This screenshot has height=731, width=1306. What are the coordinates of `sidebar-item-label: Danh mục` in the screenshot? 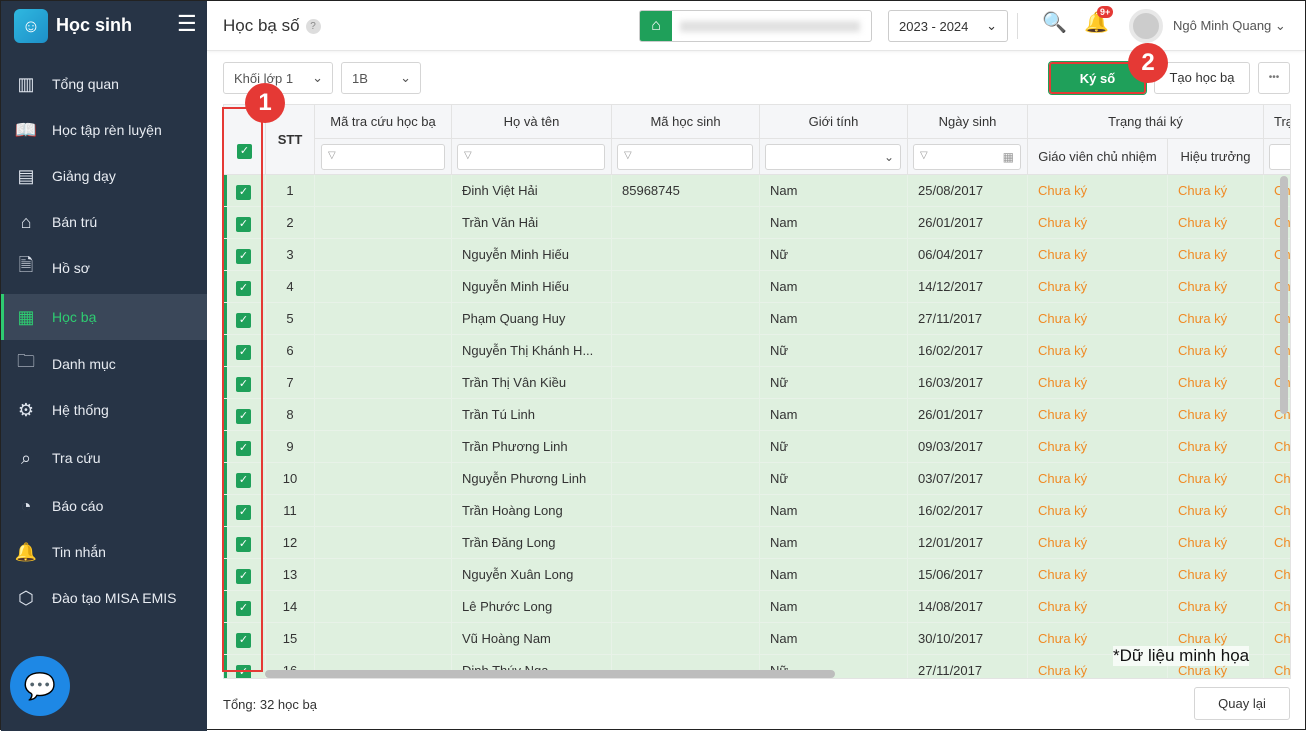 It's located at (84, 364).